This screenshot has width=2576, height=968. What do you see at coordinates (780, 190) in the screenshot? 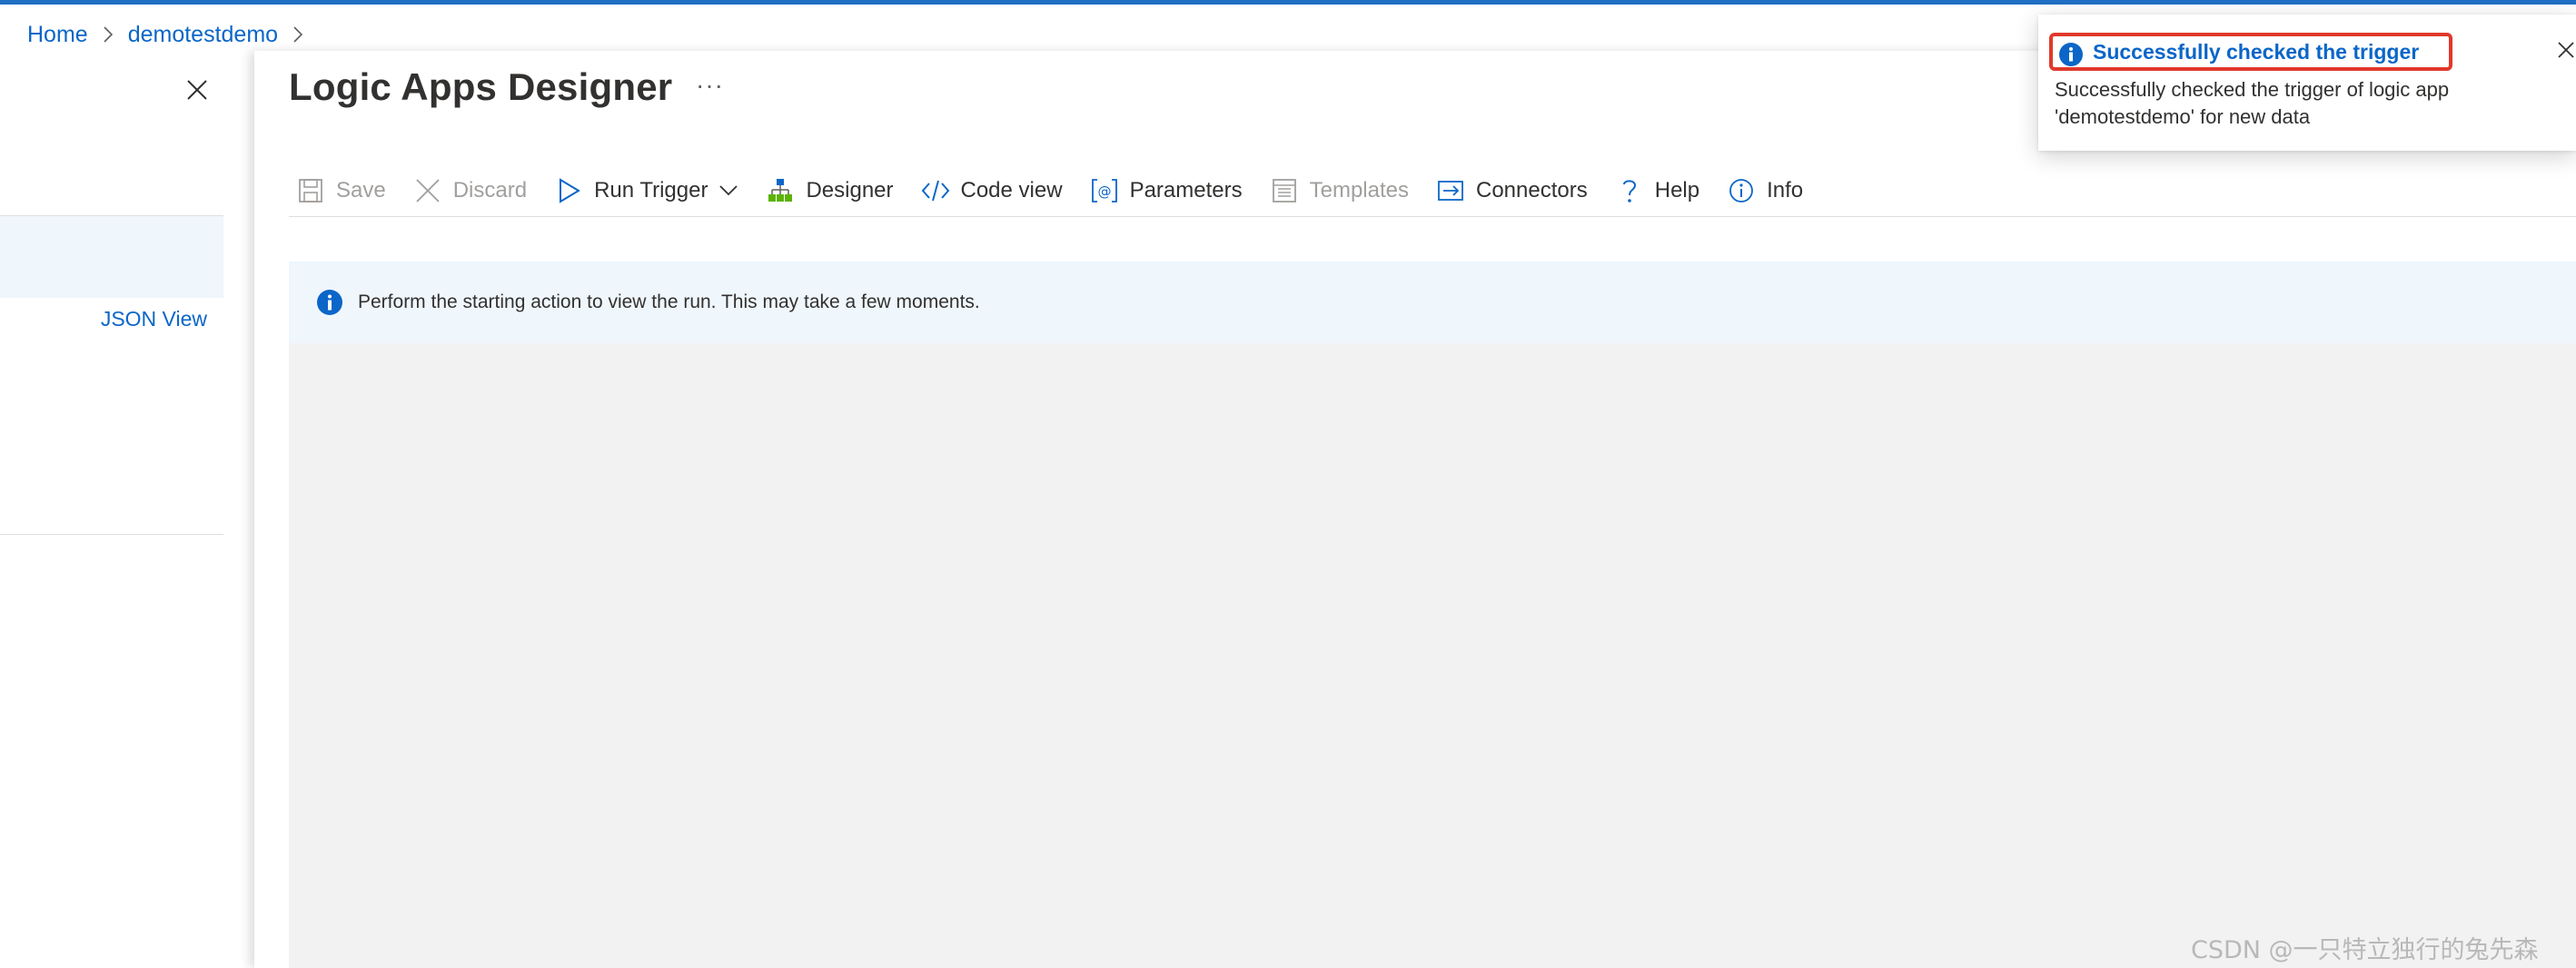
I see `designer-icon` at bounding box center [780, 190].